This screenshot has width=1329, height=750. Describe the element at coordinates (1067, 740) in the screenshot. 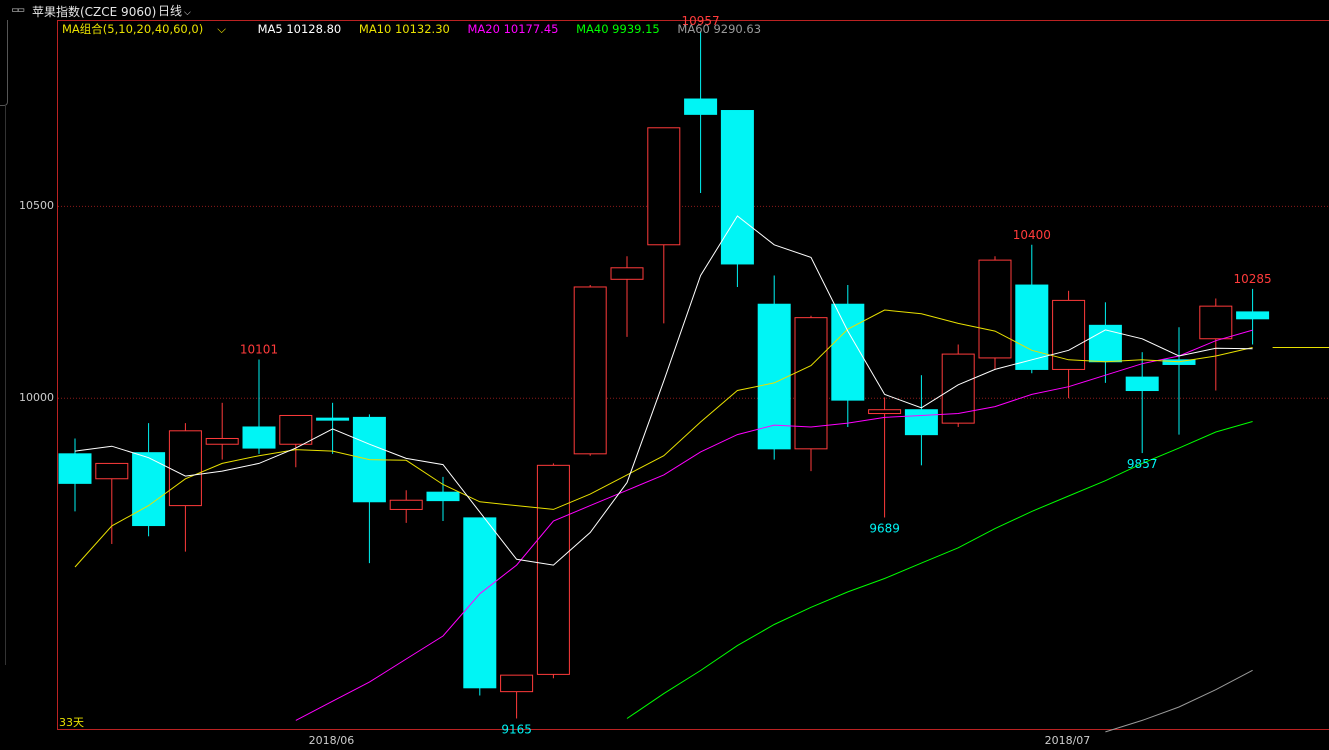

I see `x-tick-label: 2018/07` at that location.